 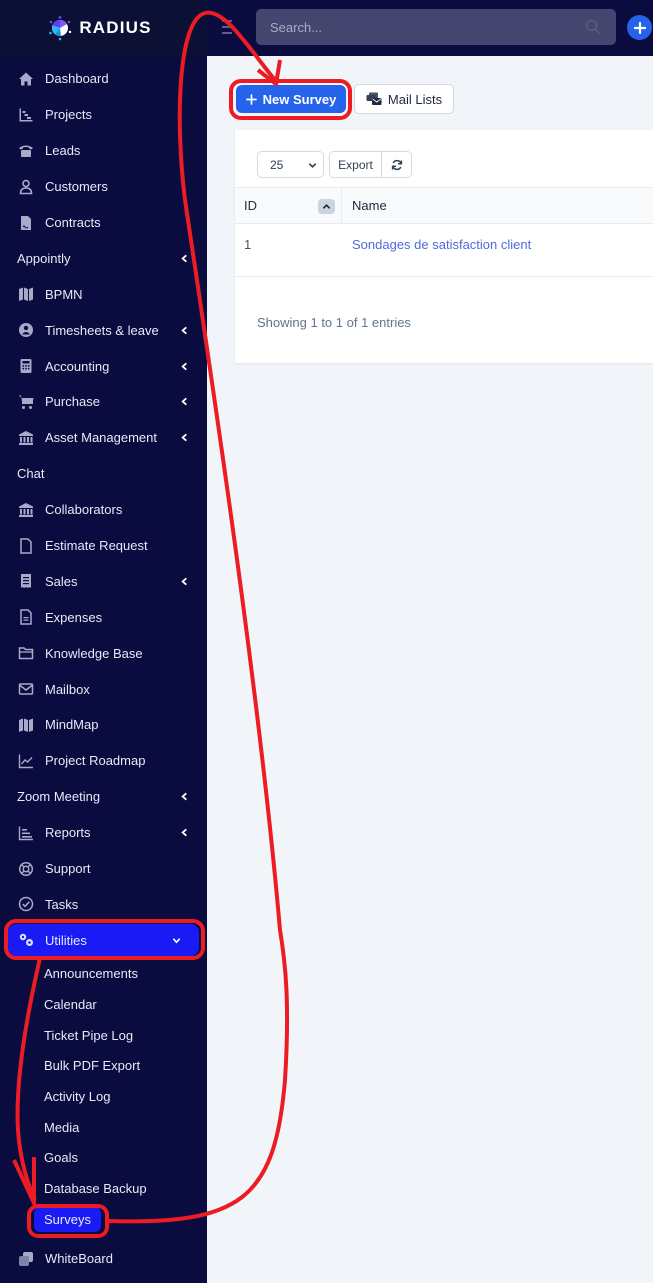 I want to click on table-header: ID Name, so click(x=444, y=205).